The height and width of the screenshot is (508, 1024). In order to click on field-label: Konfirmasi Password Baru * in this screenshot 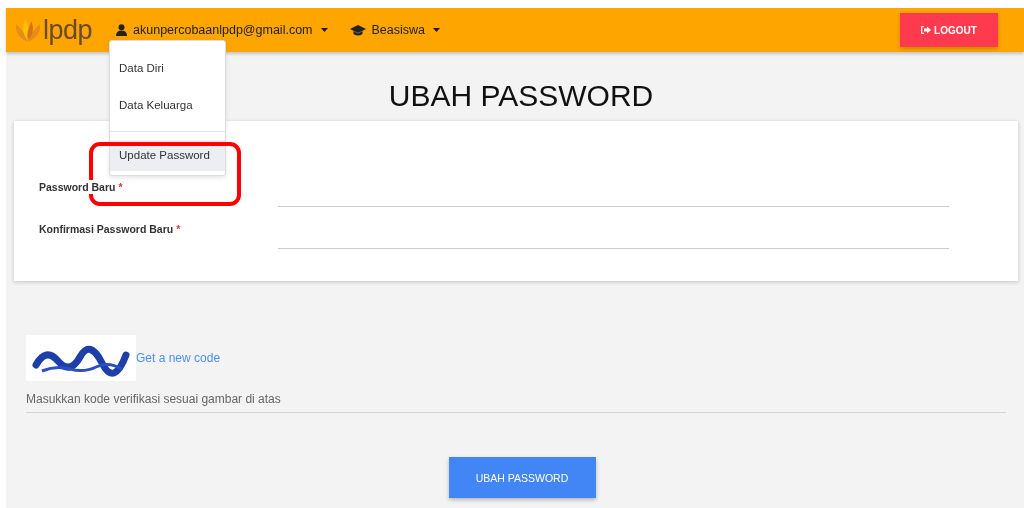, I will do `click(110, 229)`.